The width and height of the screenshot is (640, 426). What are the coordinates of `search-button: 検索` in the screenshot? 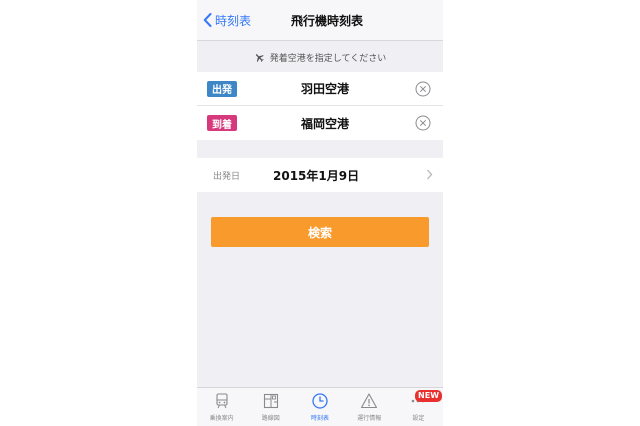 It's located at (320, 232).